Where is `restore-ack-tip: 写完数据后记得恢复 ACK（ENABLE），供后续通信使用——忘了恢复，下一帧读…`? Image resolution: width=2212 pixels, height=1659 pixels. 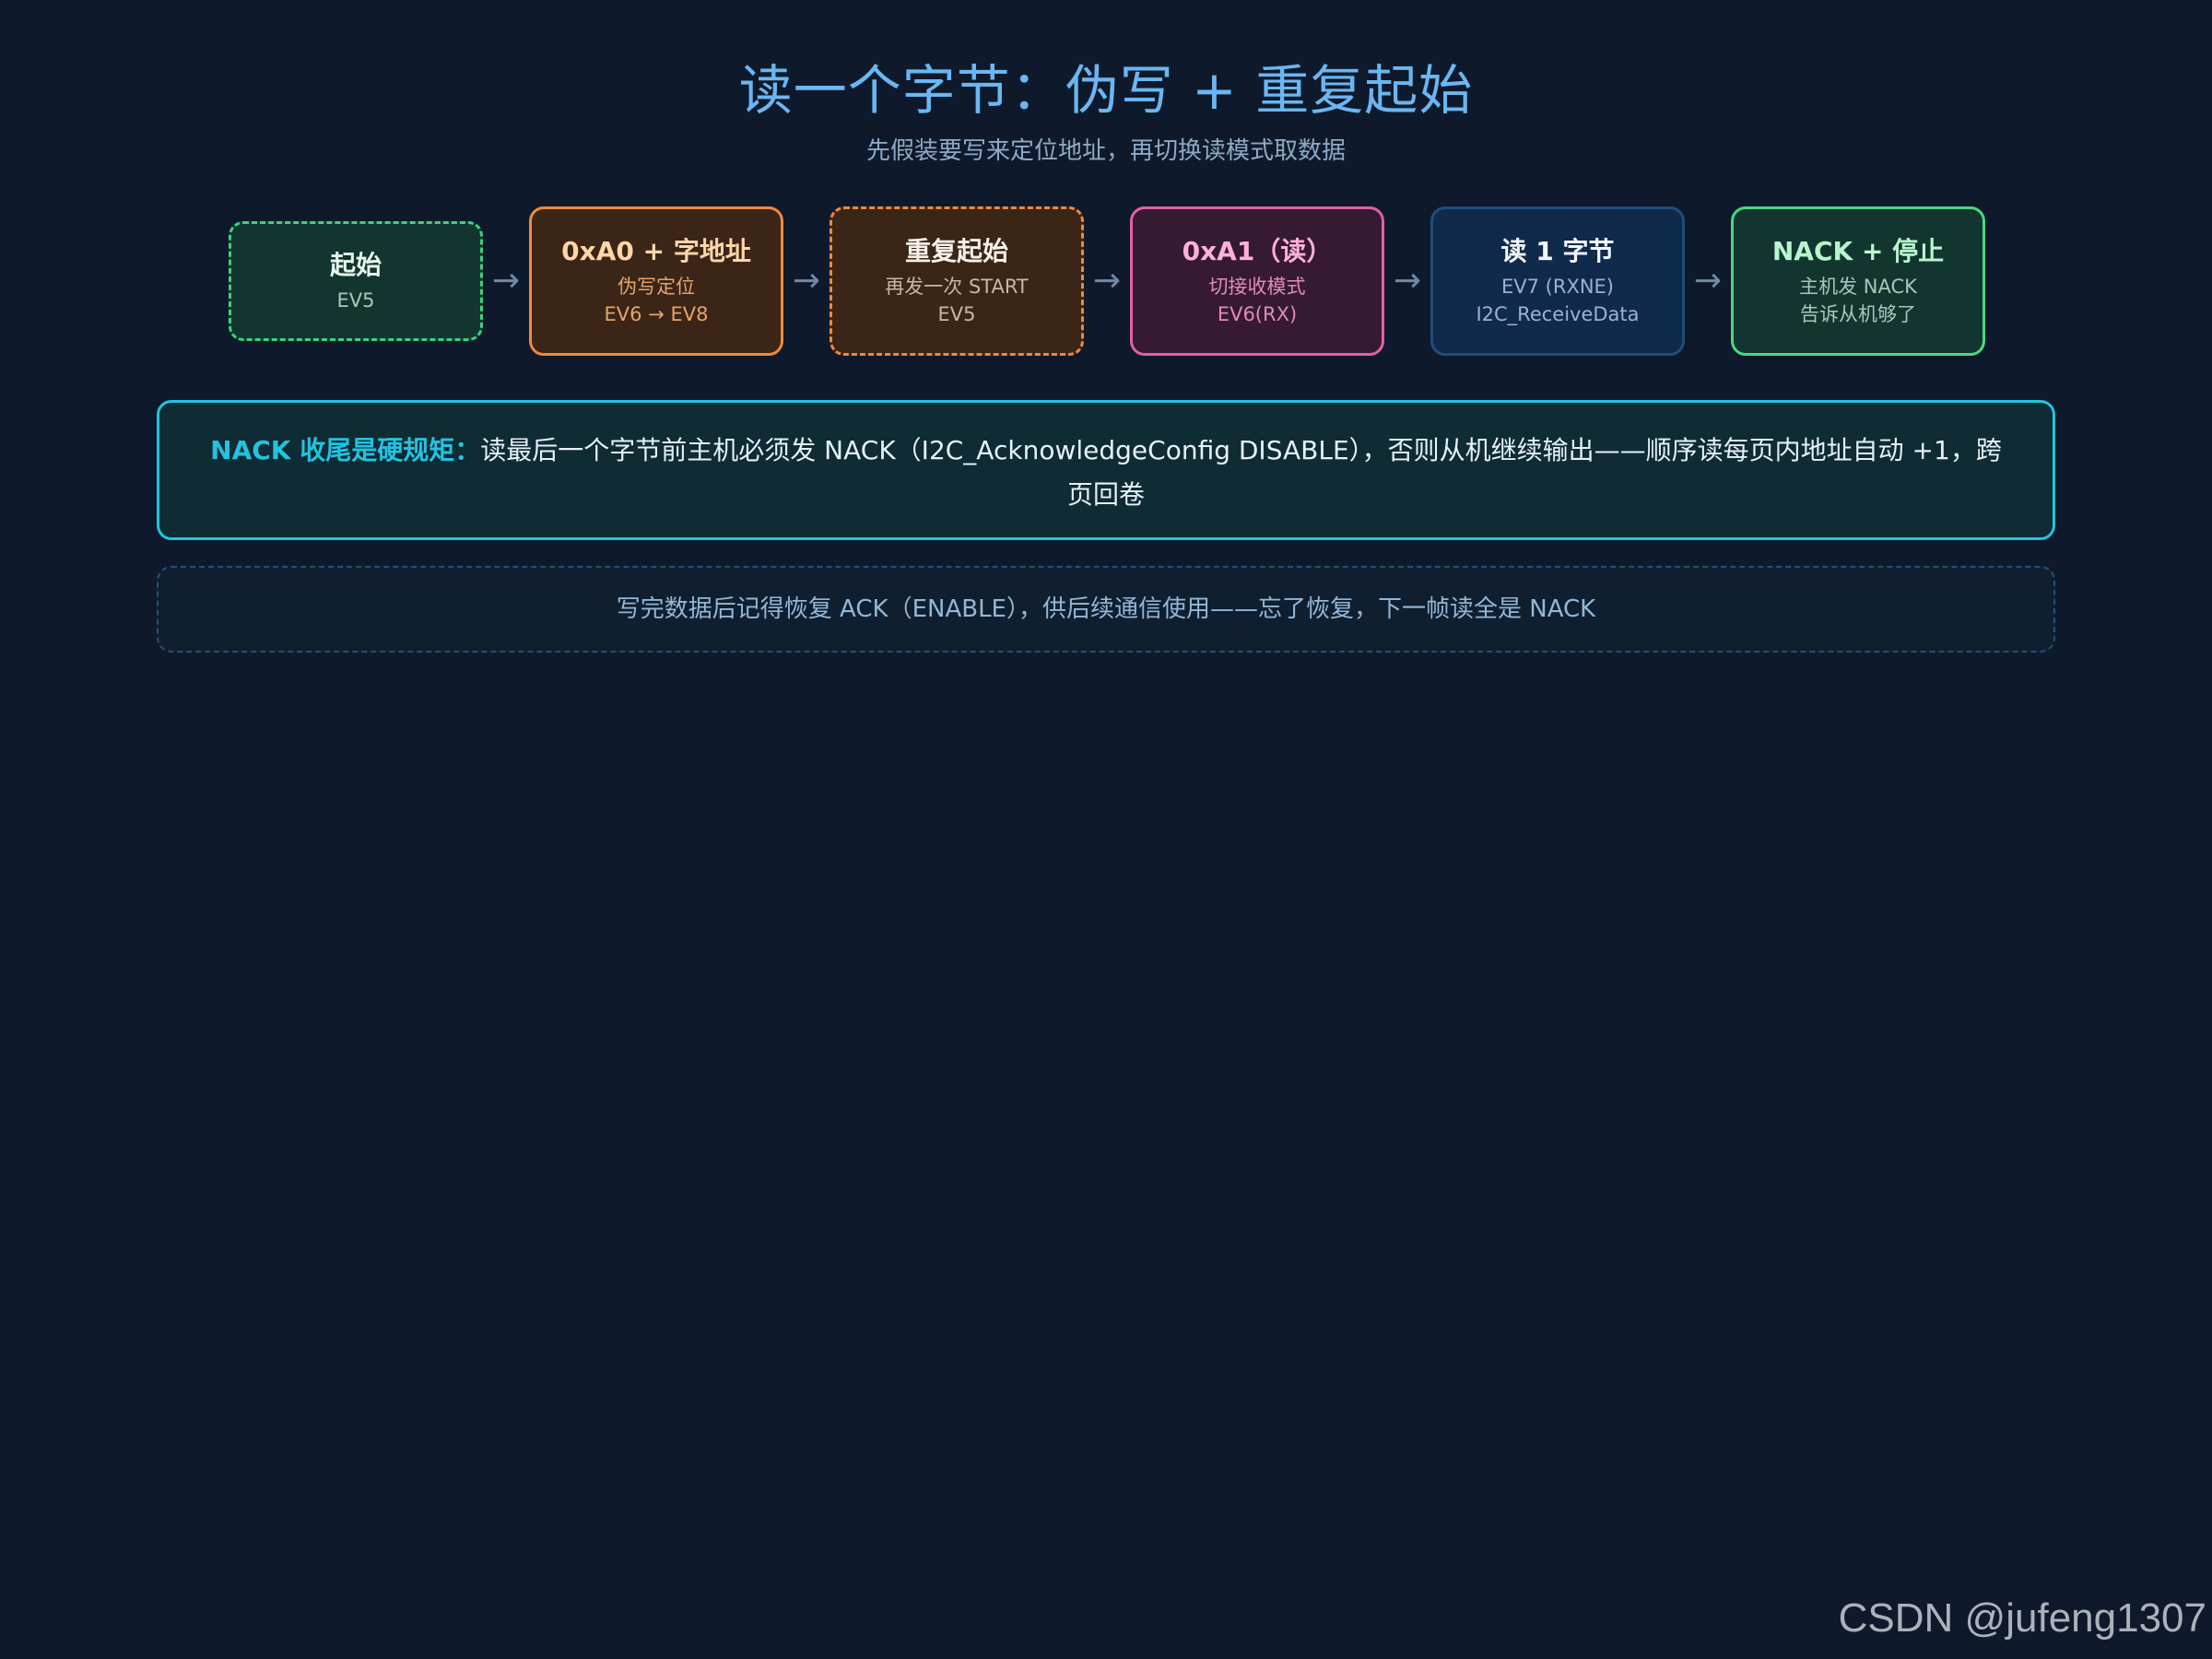
restore-ack-tip: 写完数据后记得恢复 ACK（ENABLE），供后续通信使用——忘了恢复，下一帧读… is located at coordinates (1106, 609).